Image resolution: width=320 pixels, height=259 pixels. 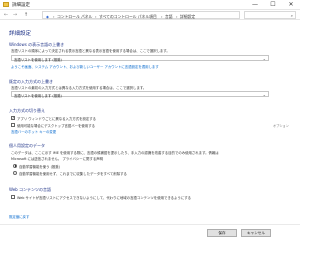 I want to click on cancel-button: キャンセル, so click(x=256, y=233).